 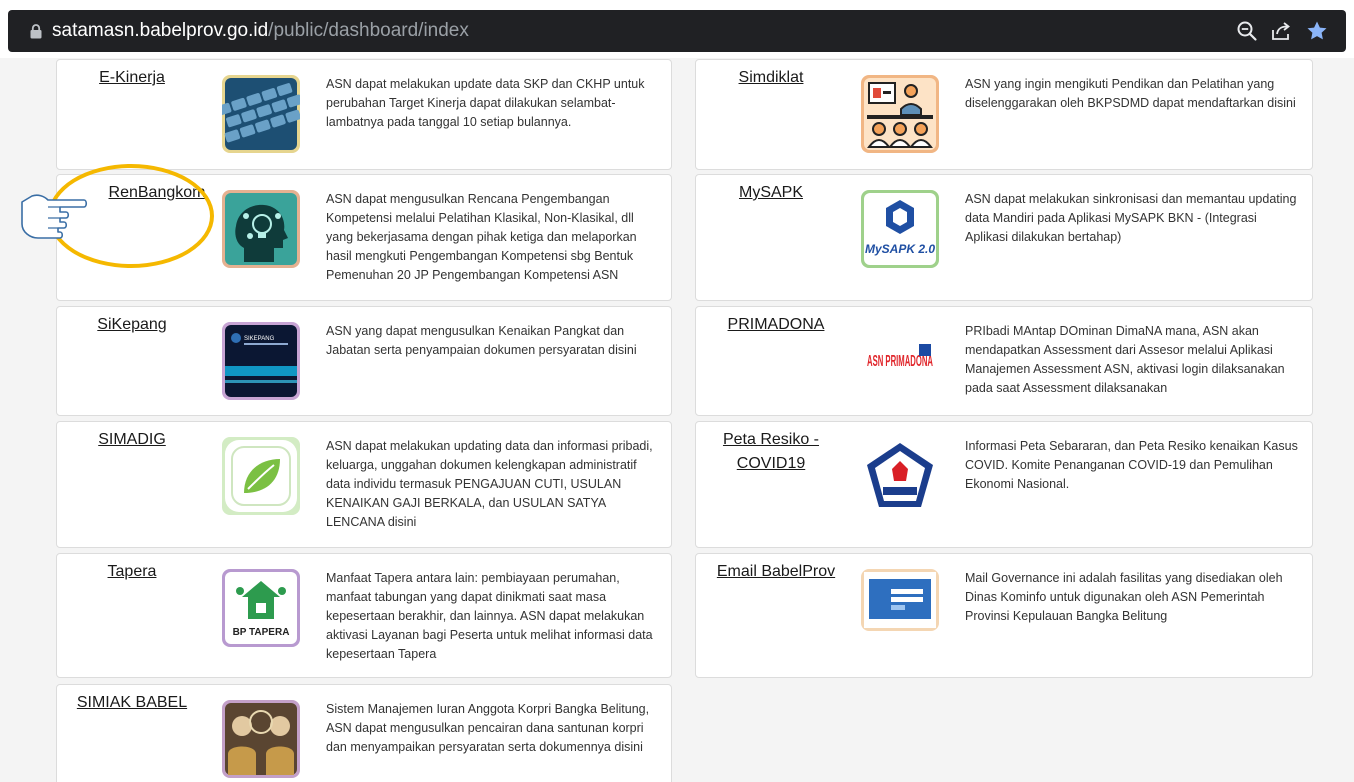 What do you see at coordinates (900, 249) in the screenshot?
I see `mysapk-logo-text: MySAPK 2.0` at bounding box center [900, 249].